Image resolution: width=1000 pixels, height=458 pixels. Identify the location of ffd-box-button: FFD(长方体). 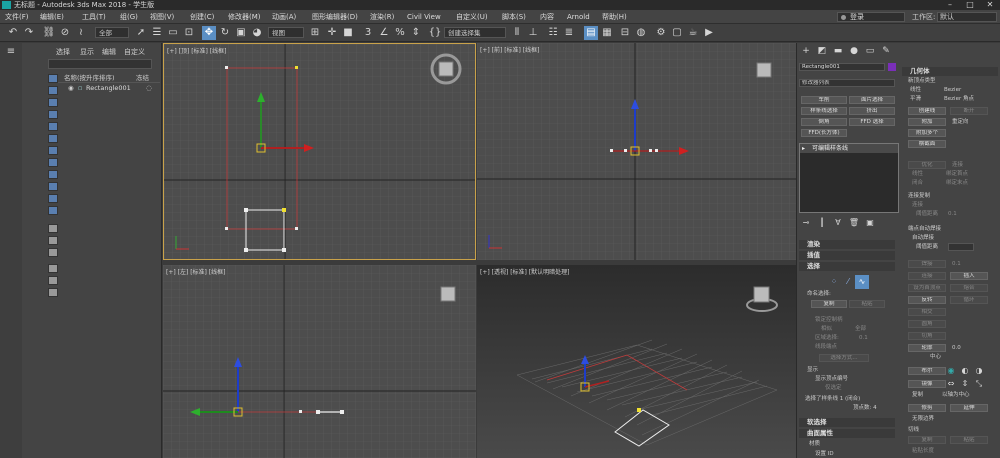
(824, 133).